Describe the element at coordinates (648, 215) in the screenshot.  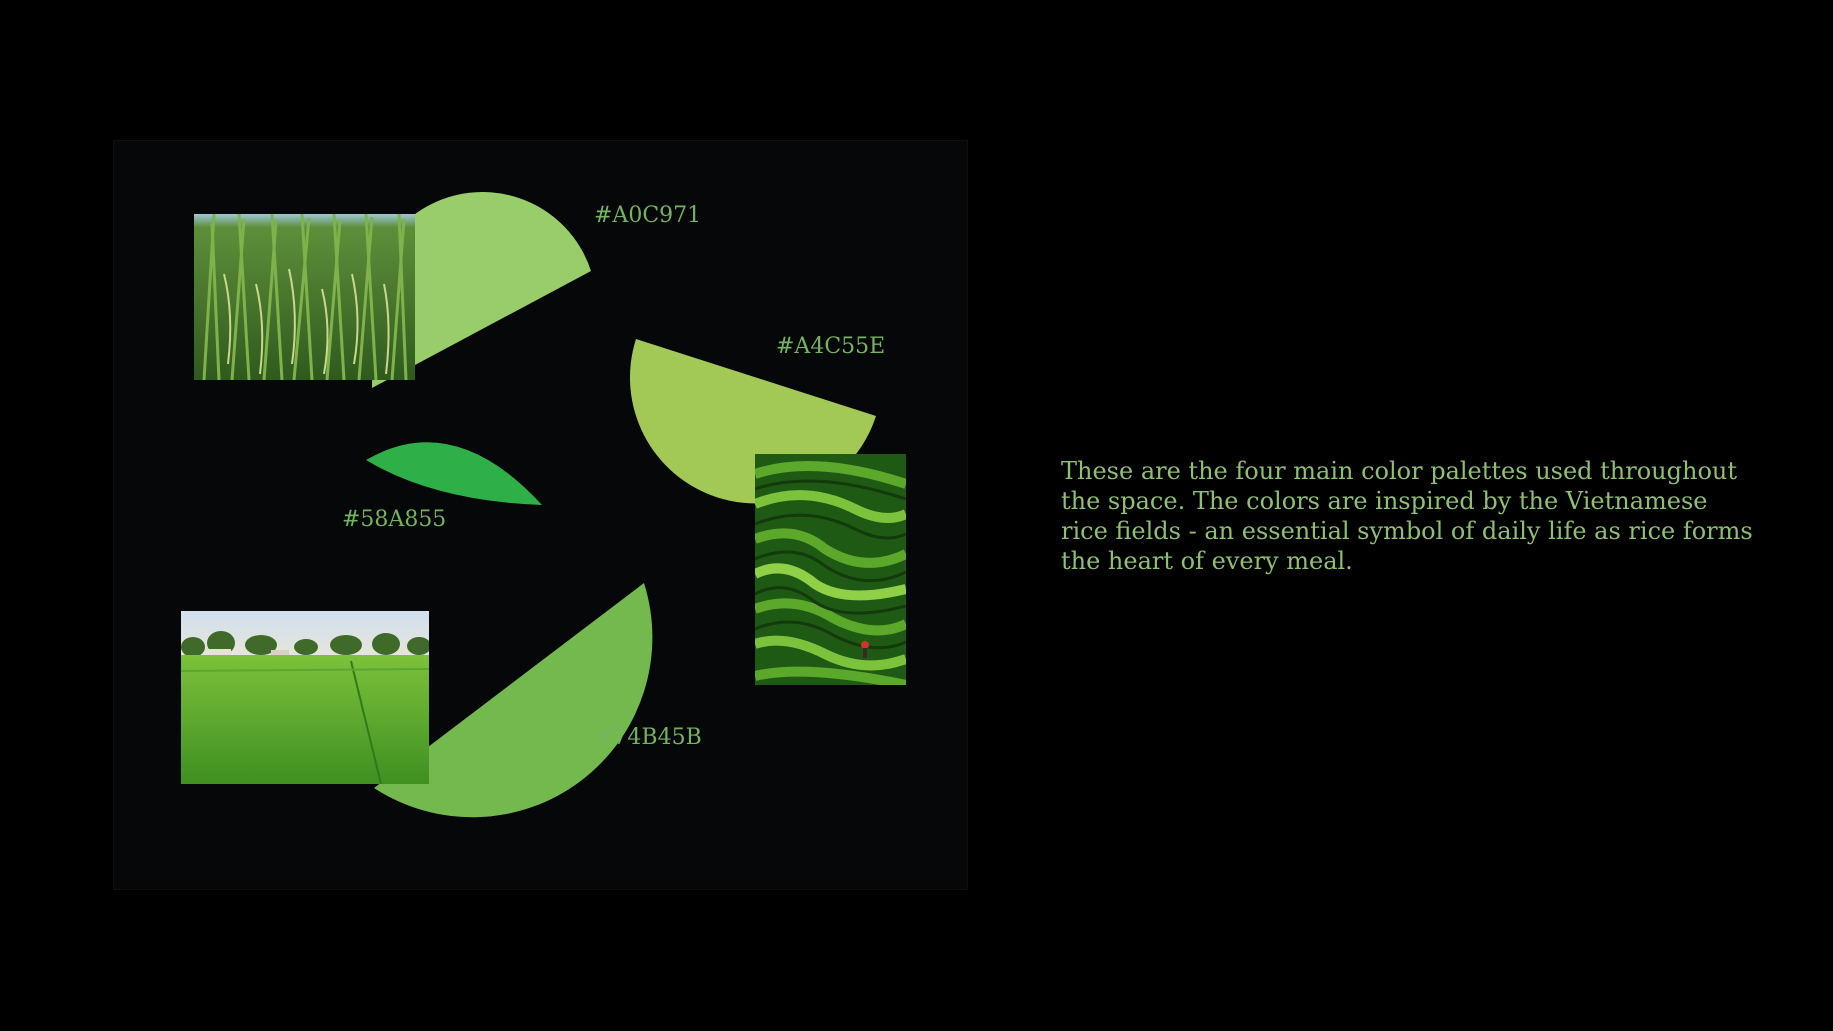
I see `swatch-label-a0c971: #A0C971` at that location.